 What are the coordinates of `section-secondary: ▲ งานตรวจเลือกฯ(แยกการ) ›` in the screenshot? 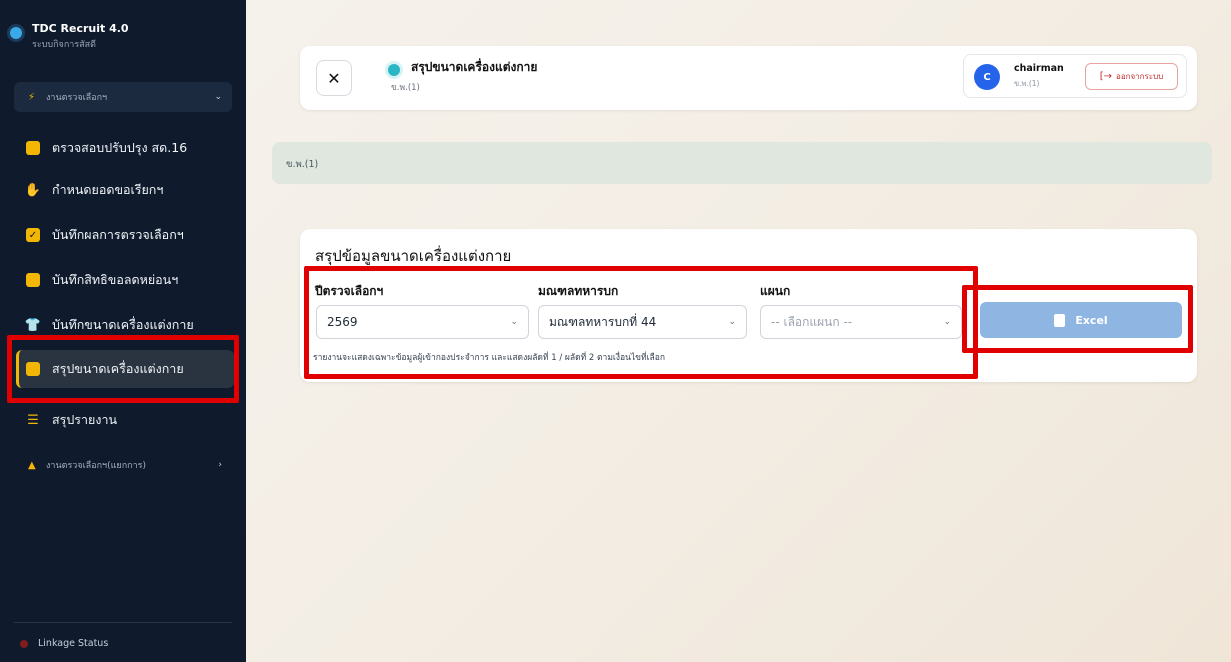 It's located at (123, 465).